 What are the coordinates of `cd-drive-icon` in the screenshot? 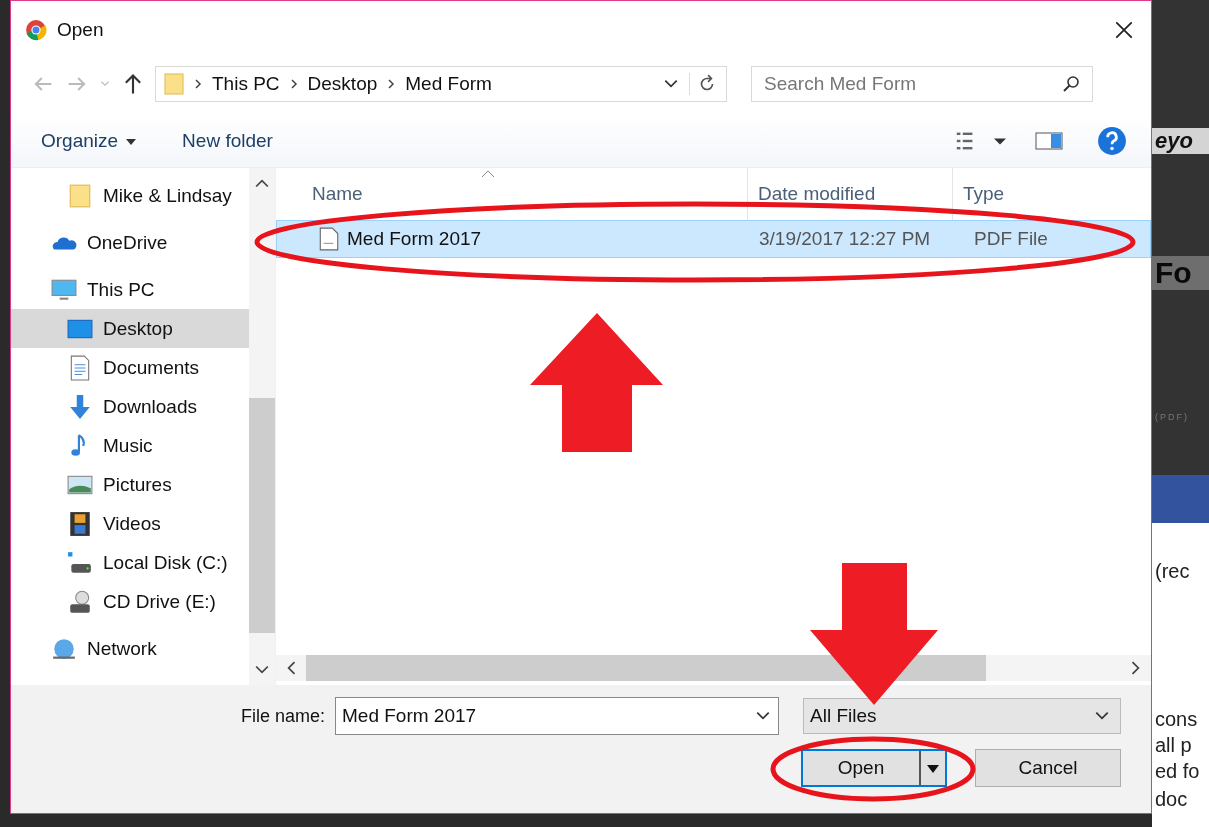 It's located at (80, 601).